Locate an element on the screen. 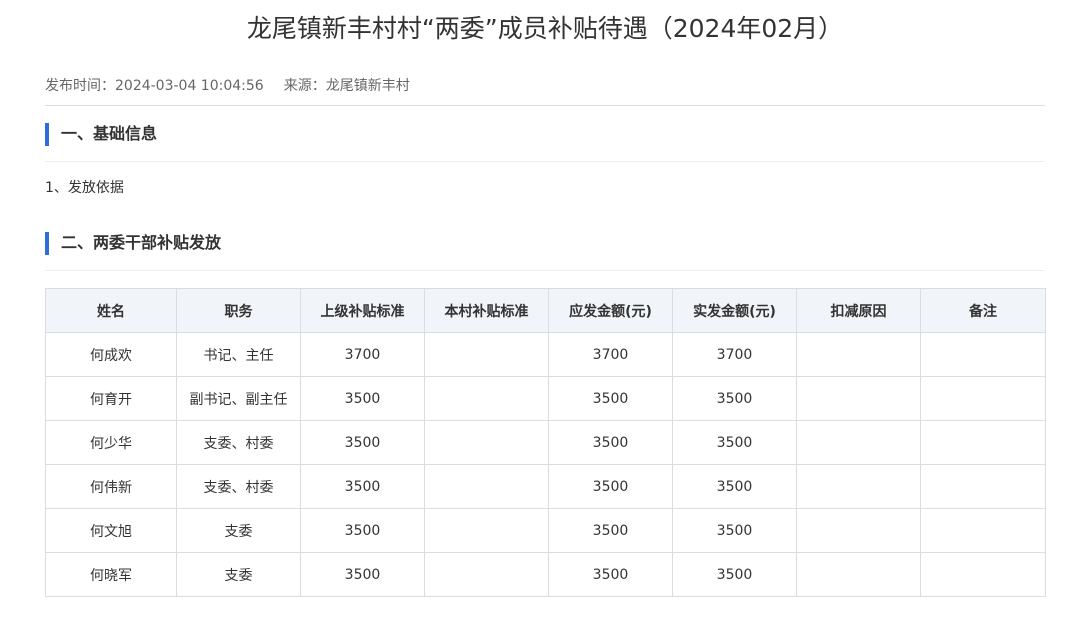  cell-position: 书记、主任 is located at coordinates (238, 354).